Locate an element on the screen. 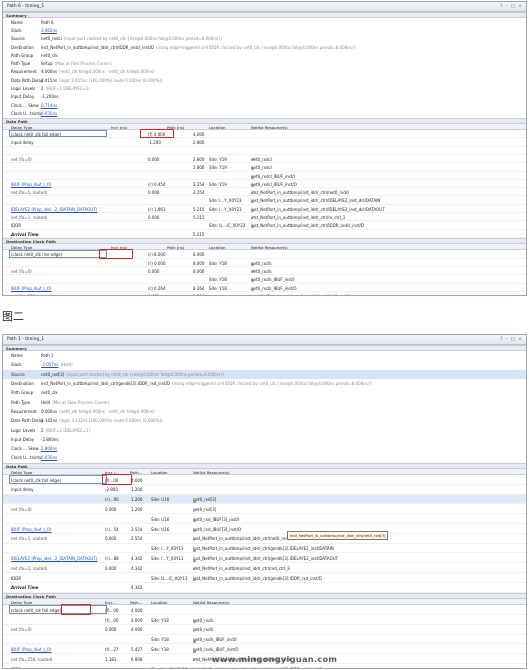 The image size is (529, 670). table-row: input delay -2.800 1.200 is located at coordinates (264, 490).